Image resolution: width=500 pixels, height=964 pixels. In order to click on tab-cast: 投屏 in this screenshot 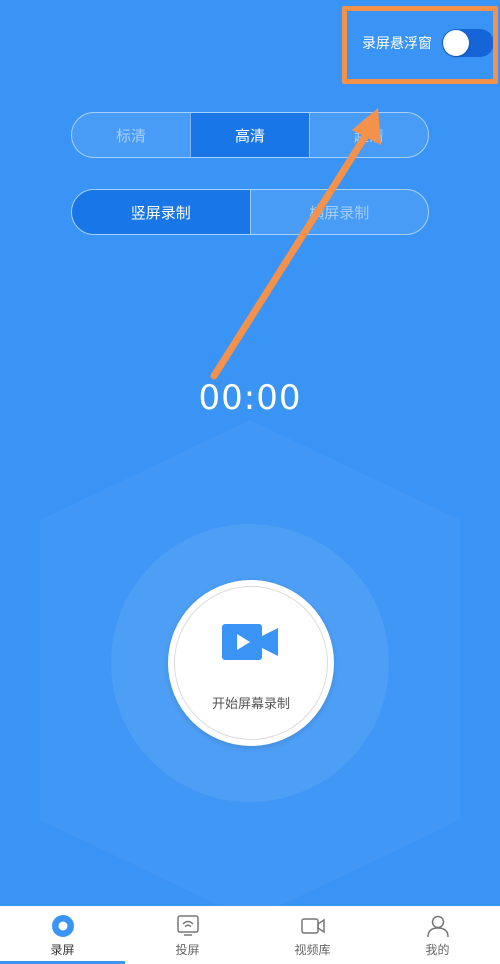, I will do `click(187, 935)`.